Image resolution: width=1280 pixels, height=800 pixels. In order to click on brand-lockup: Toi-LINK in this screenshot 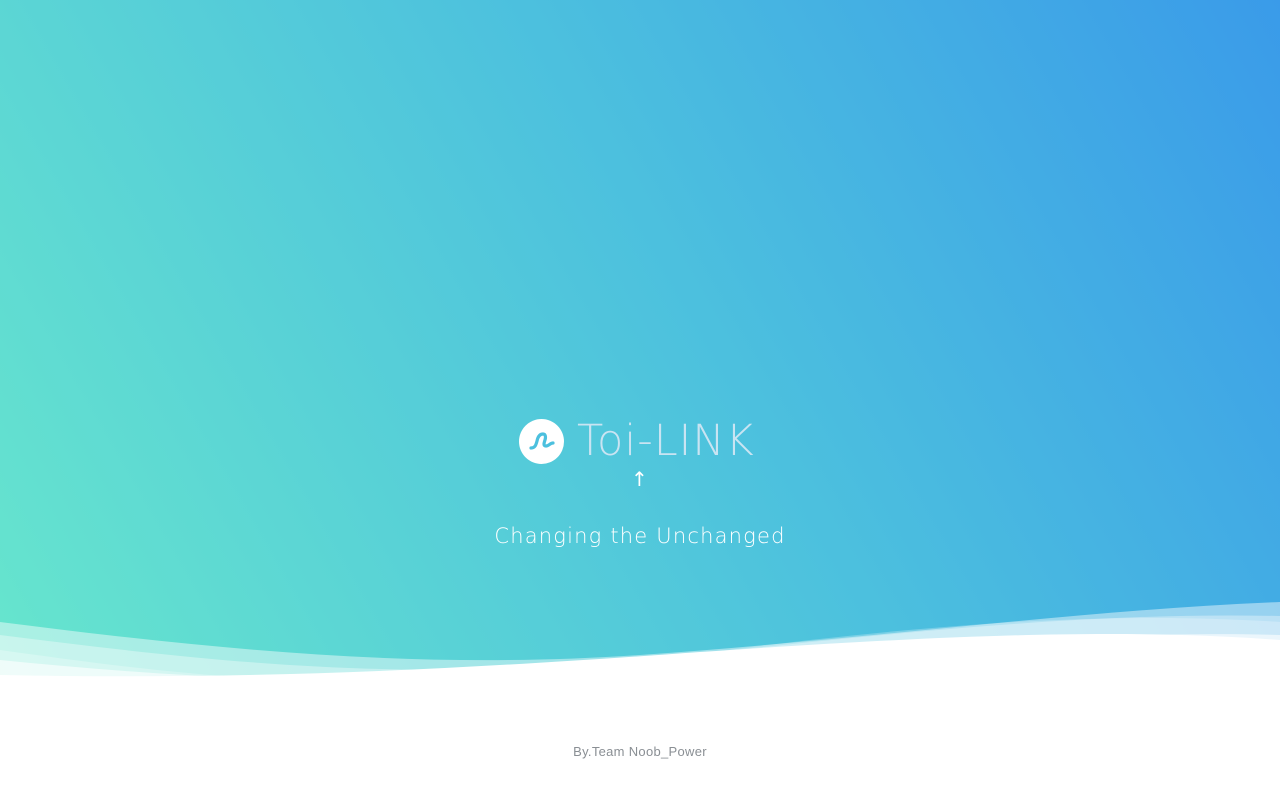, I will do `click(637, 441)`.